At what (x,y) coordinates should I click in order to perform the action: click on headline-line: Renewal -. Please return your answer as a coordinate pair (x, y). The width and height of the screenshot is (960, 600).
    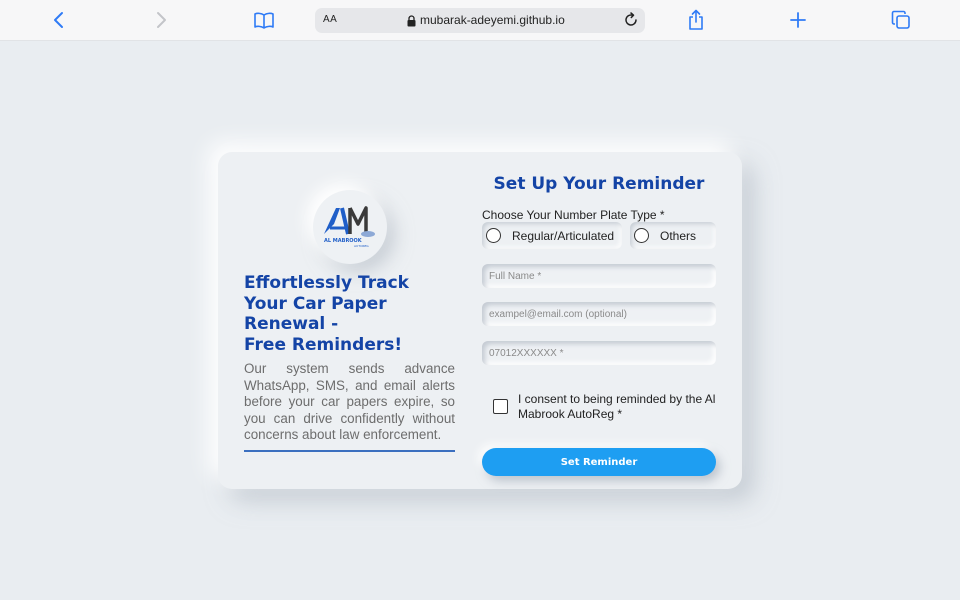
    Looking at the image, I should click on (291, 324).